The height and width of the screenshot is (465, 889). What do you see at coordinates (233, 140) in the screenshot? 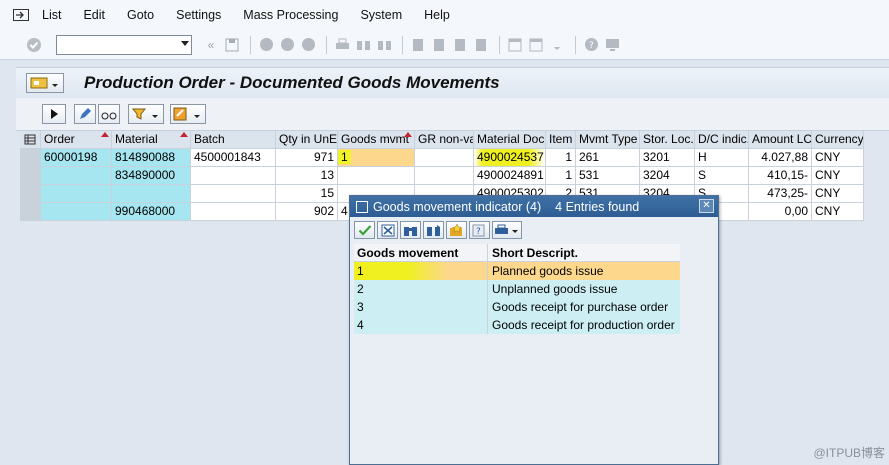
I see `column-header-batch: Batch` at bounding box center [233, 140].